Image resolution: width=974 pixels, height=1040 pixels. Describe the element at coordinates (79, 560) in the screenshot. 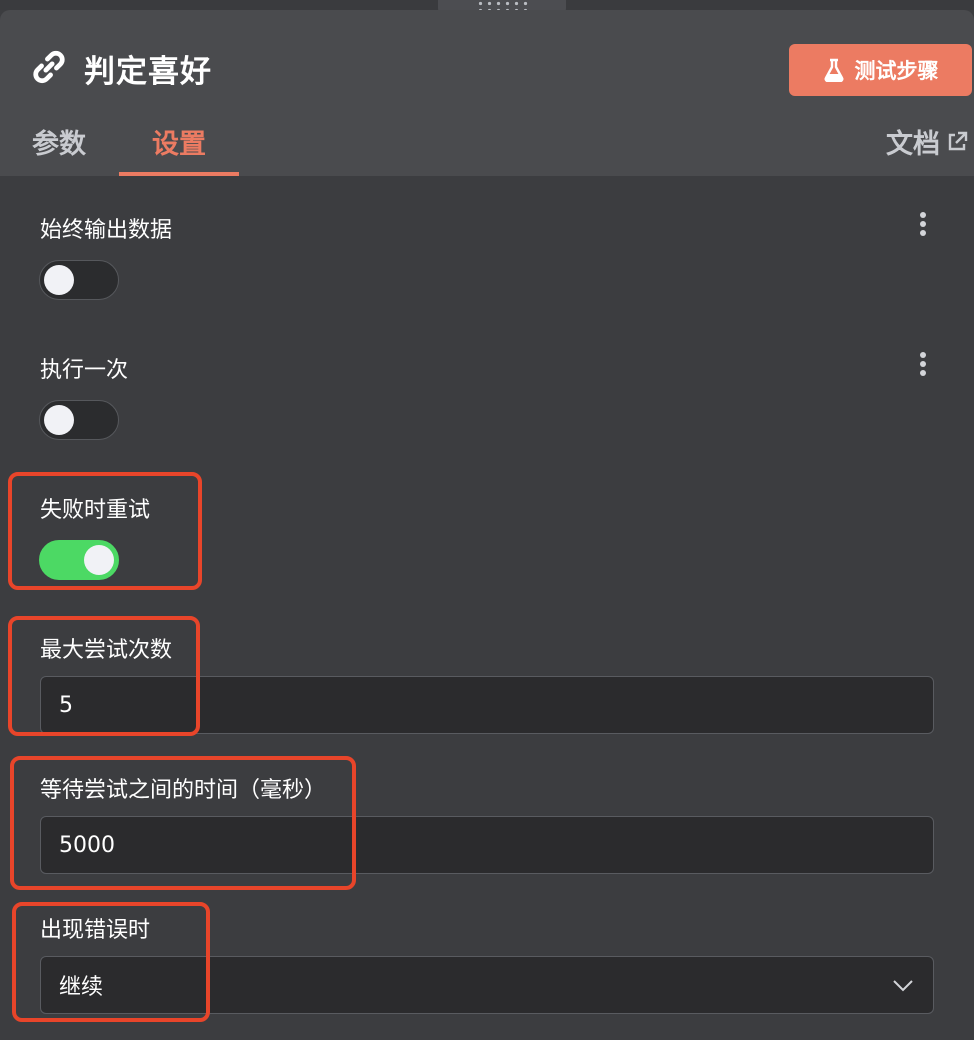

I see `retry-on-fail-toggle` at that location.